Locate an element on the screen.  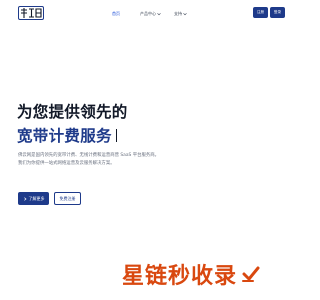
watermark-text: 星链秒收录 is located at coordinates (180, 276).